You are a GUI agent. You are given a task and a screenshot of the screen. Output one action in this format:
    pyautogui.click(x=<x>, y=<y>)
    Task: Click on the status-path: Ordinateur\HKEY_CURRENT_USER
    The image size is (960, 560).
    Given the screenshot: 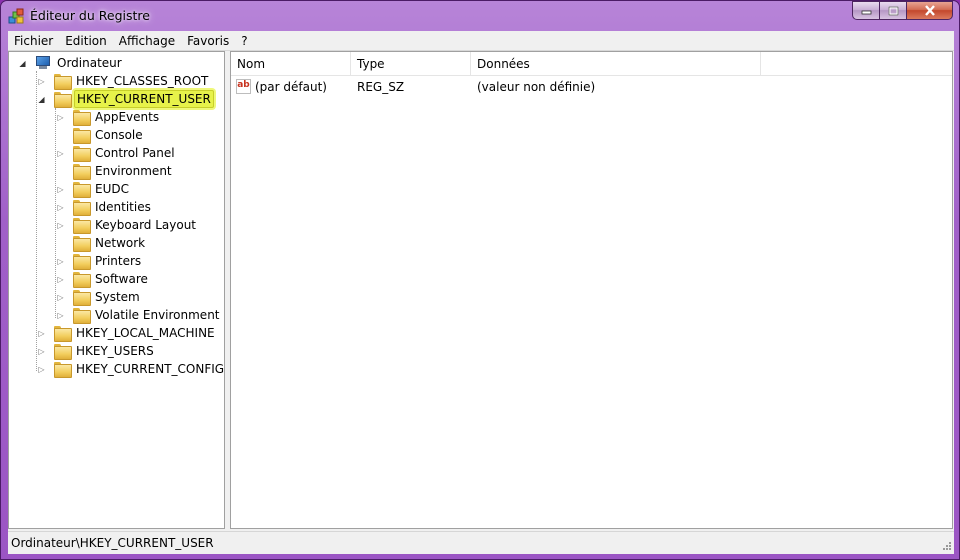 What is the action you would take?
    pyautogui.click(x=112, y=543)
    